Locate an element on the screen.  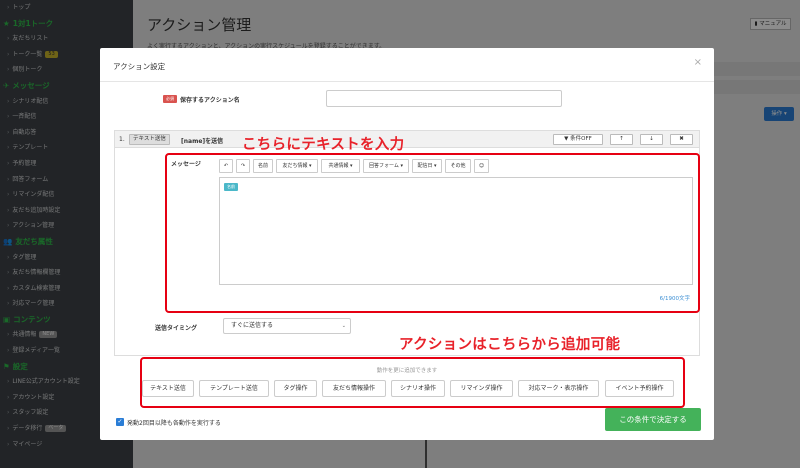
action-type-chip: テキスト送信 is located at coordinates (149, 139).